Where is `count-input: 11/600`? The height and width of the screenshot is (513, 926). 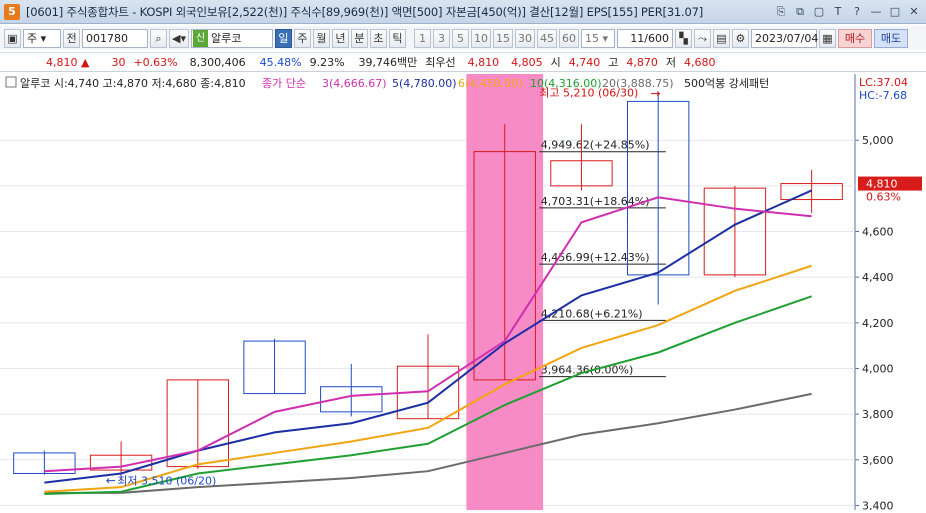 count-input: 11/600 is located at coordinates (644, 38).